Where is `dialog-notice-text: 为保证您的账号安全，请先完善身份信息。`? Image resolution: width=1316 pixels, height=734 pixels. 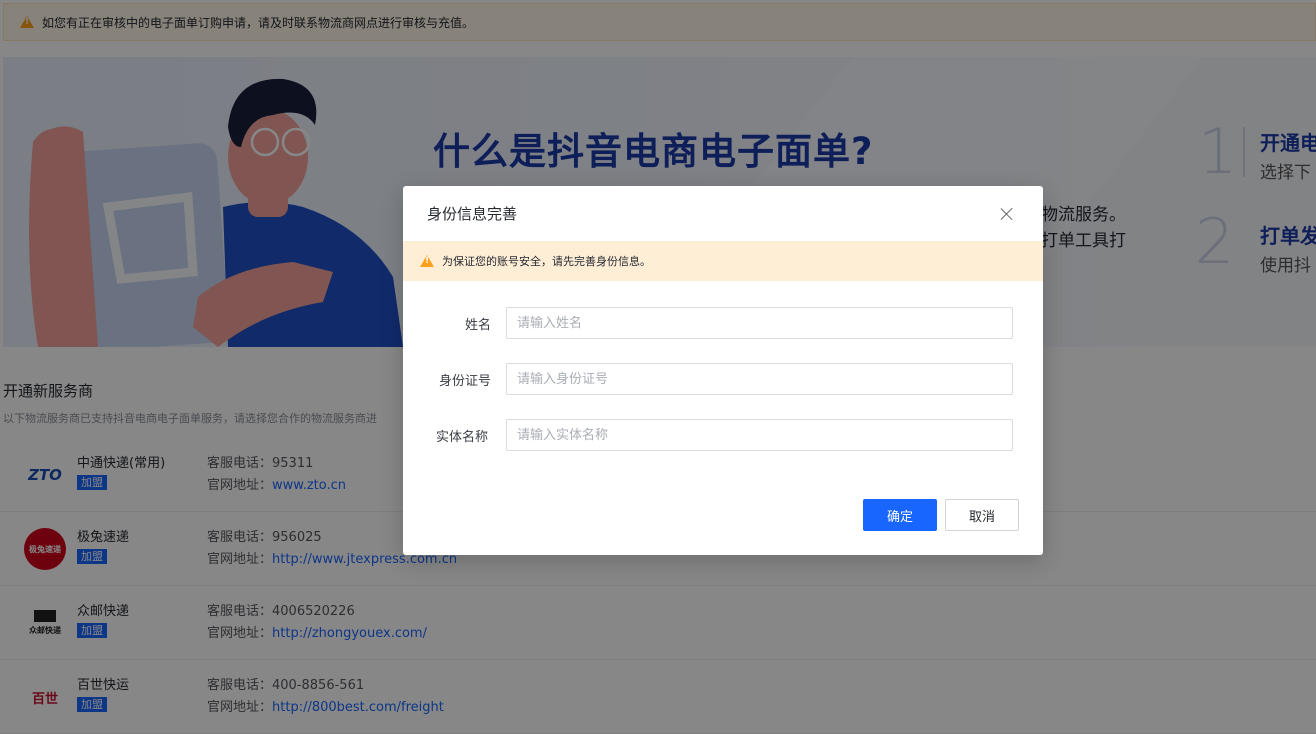 dialog-notice-text: 为保证您的账号安全，请先完善身份信息。 is located at coordinates (546, 261).